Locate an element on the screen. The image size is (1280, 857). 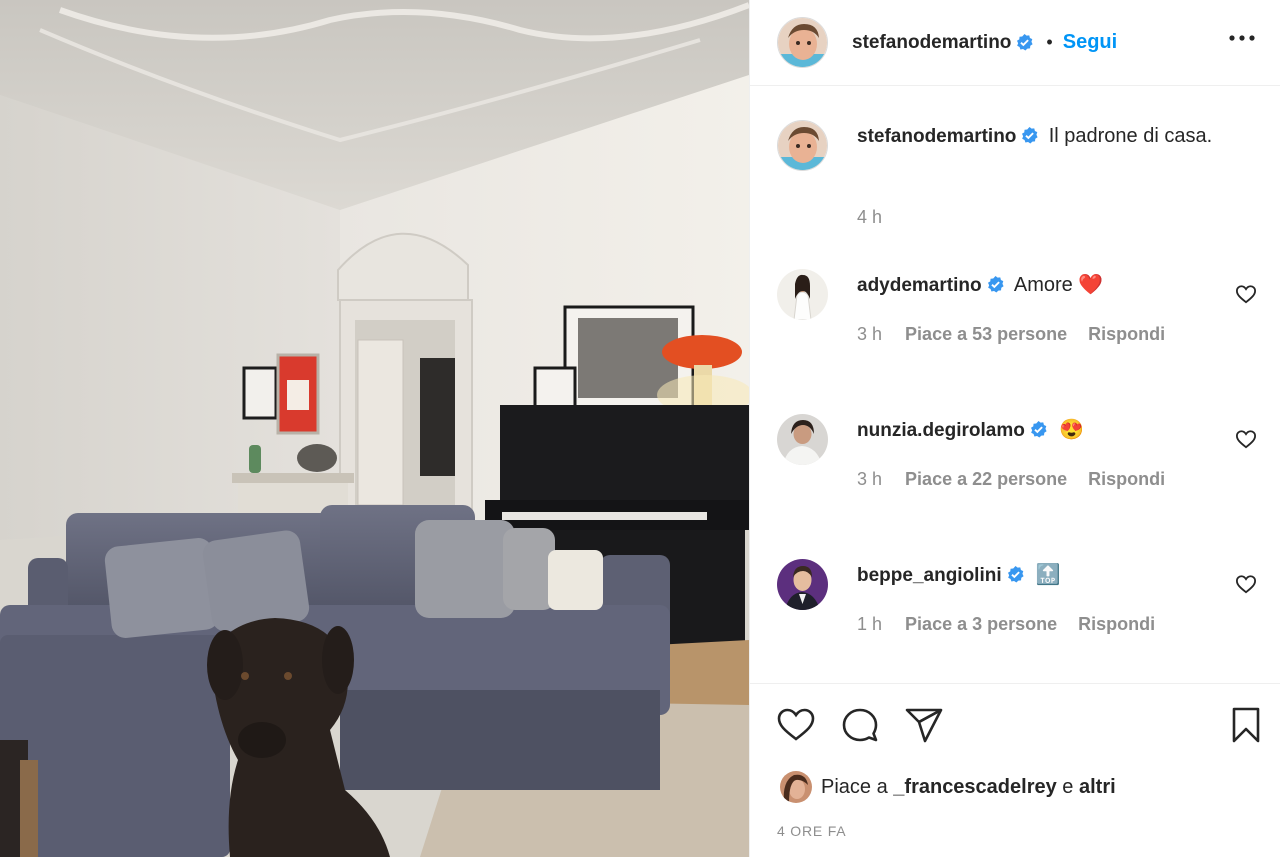
author-line: stefanodemartino • Segui is located at coordinates (984, 42).